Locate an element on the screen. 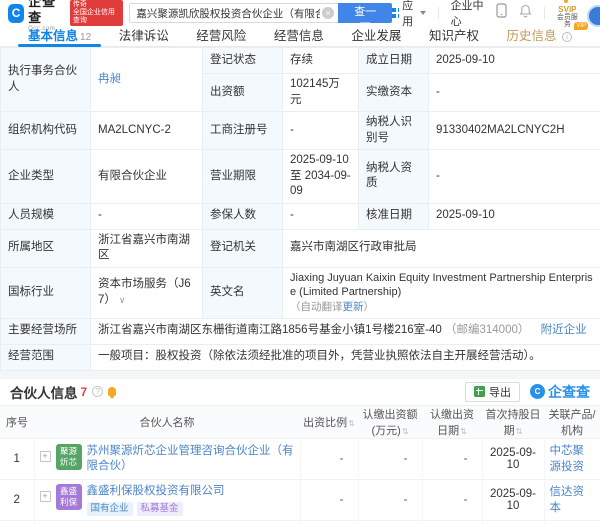 This screenshot has height=524, width=600. row-number: 2 is located at coordinates (17, 500).